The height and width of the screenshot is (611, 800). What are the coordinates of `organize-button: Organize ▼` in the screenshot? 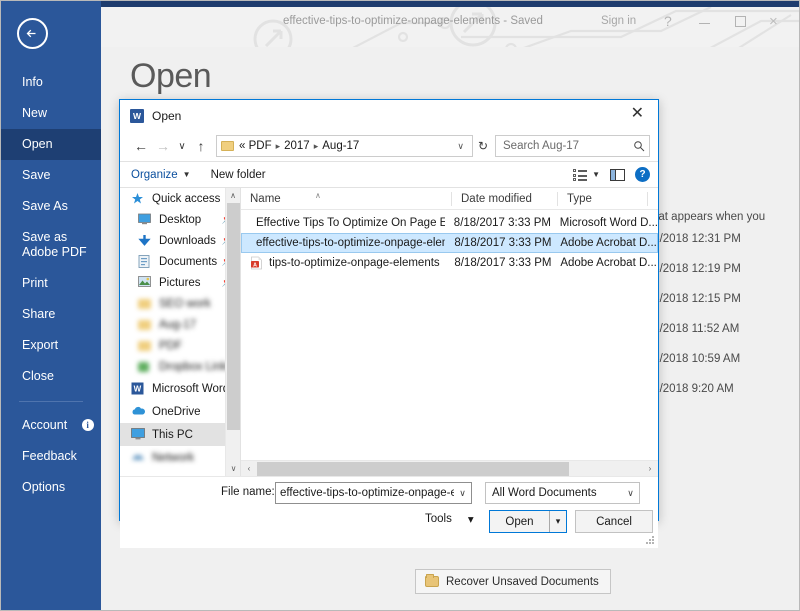 It's located at (161, 175).